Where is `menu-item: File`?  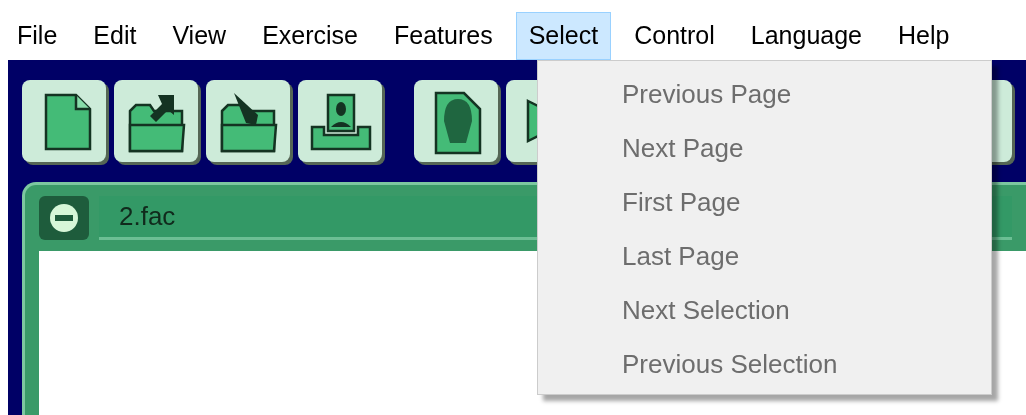
menu-item: File is located at coordinates (37, 36).